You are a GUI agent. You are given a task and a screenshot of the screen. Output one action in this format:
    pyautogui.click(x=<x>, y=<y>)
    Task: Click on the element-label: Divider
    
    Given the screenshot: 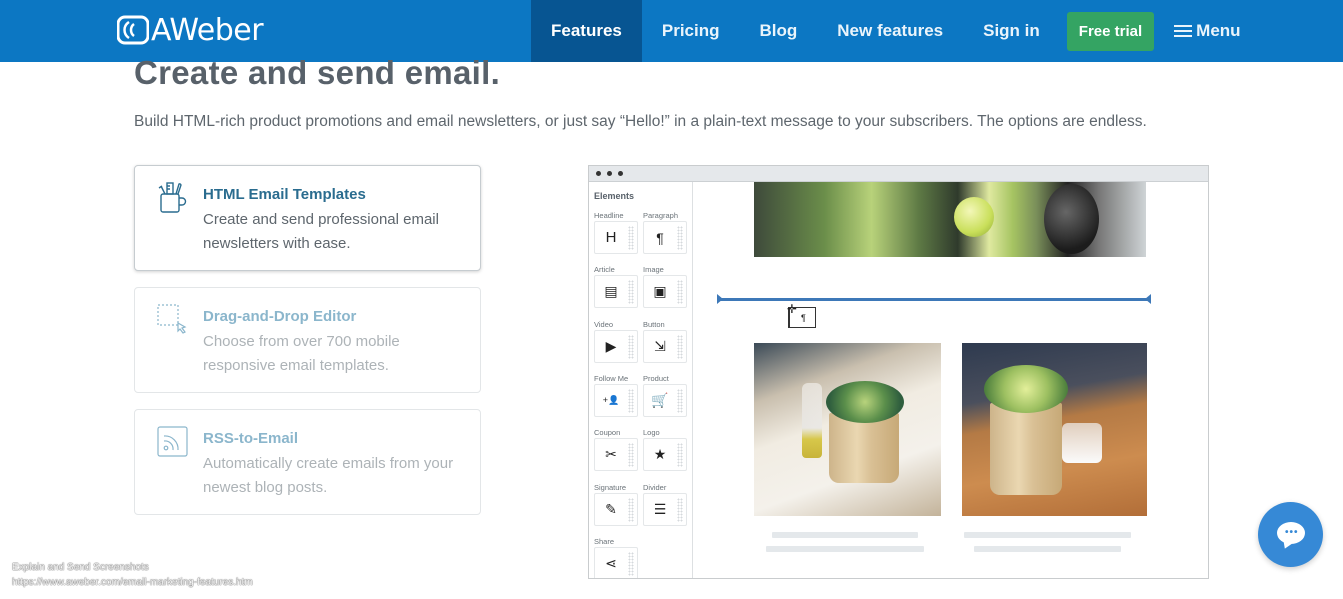 What is the action you would take?
    pyautogui.click(x=655, y=487)
    